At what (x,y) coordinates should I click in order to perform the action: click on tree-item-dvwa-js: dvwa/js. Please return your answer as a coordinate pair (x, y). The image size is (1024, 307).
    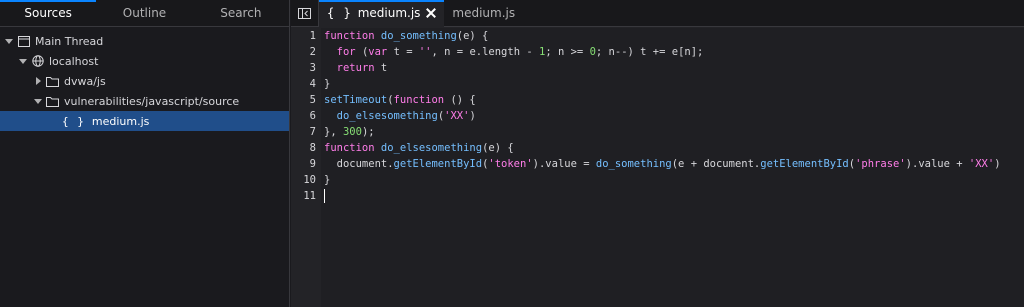
    Looking at the image, I should click on (144, 81).